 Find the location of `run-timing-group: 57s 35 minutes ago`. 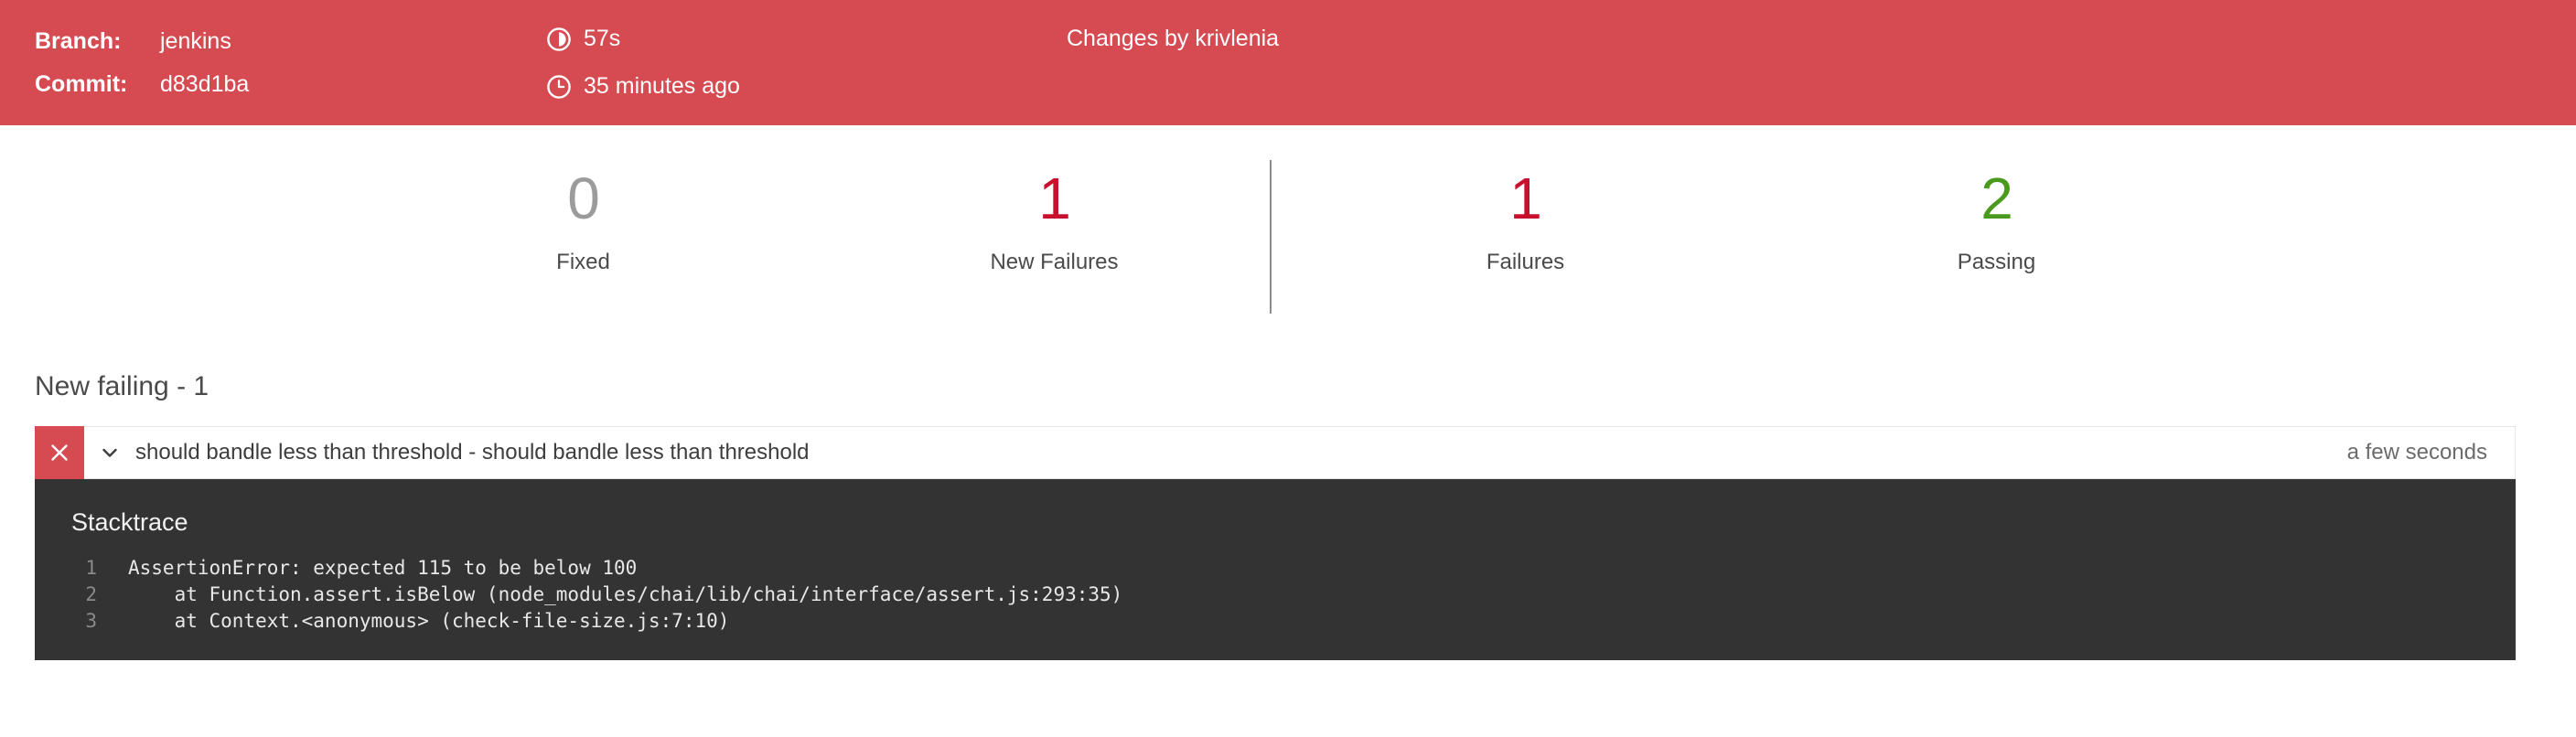

run-timing-group: 57s 35 minutes ago is located at coordinates (642, 62).